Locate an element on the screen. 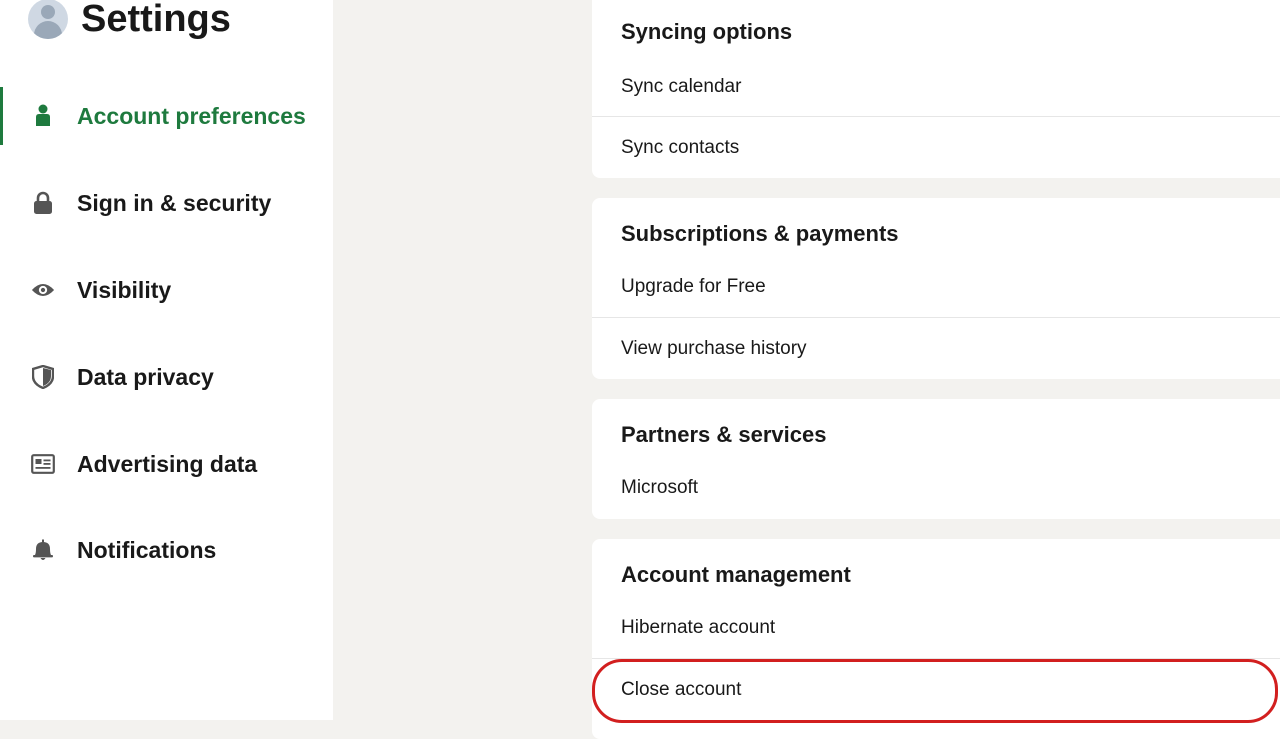 The width and height of the screenshot is (1280, 739). sidebar-item-sign-in-security: Sign in & security is located at coordinates (166, 203).